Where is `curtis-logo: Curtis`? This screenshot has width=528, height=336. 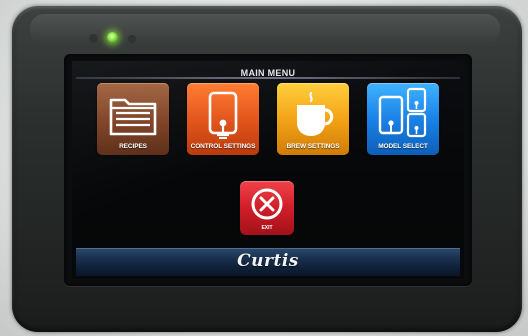
curtis-logo: Curtis is located at coordinates (268, 261).